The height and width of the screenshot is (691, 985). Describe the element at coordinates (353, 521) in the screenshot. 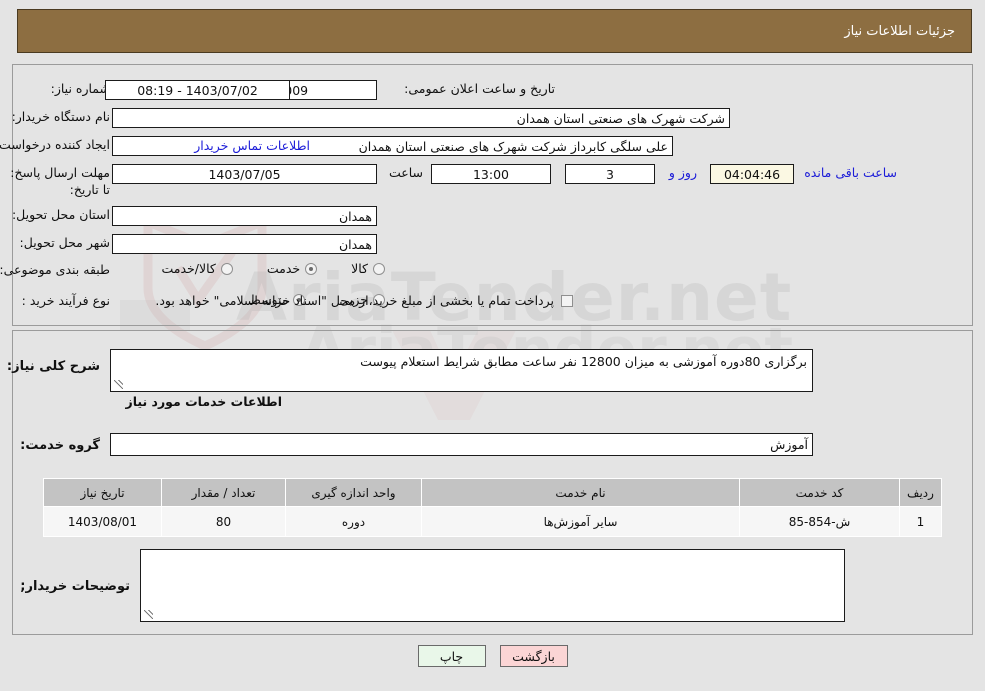

I see `cell-unit: دوره` at that location.